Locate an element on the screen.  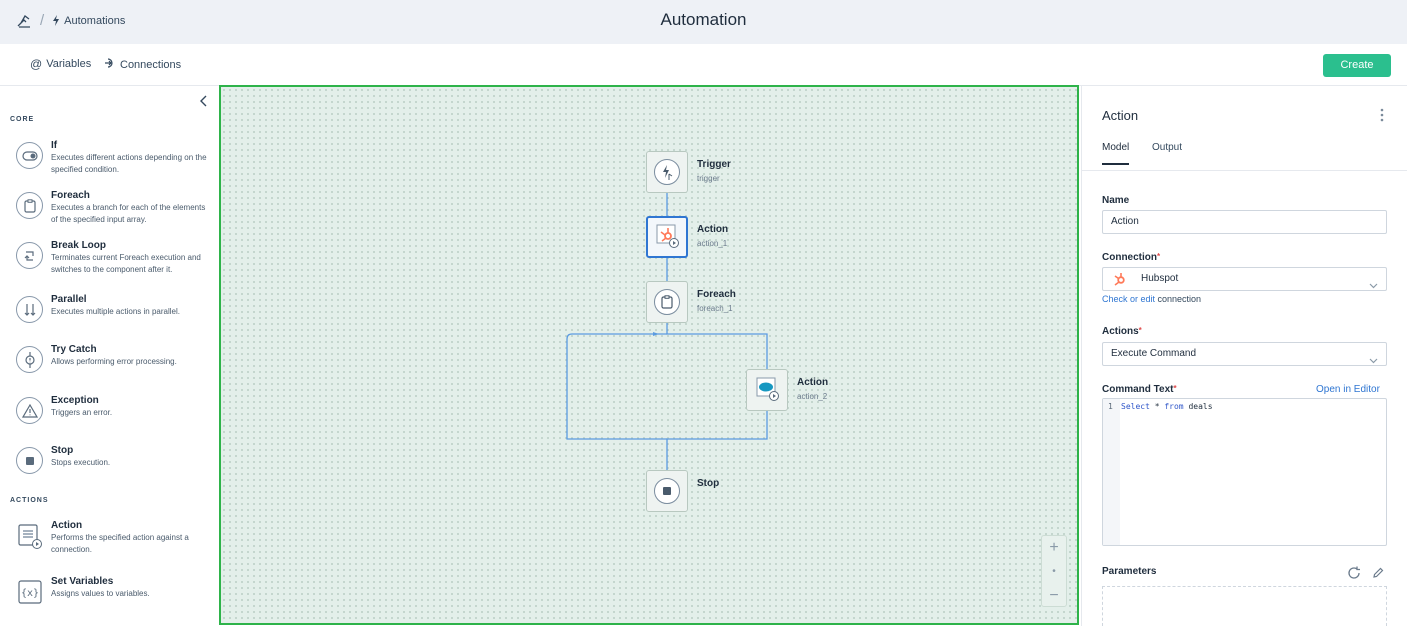
palette-item-stop: Stop Stops execution. is located at coordinates (114, 465).